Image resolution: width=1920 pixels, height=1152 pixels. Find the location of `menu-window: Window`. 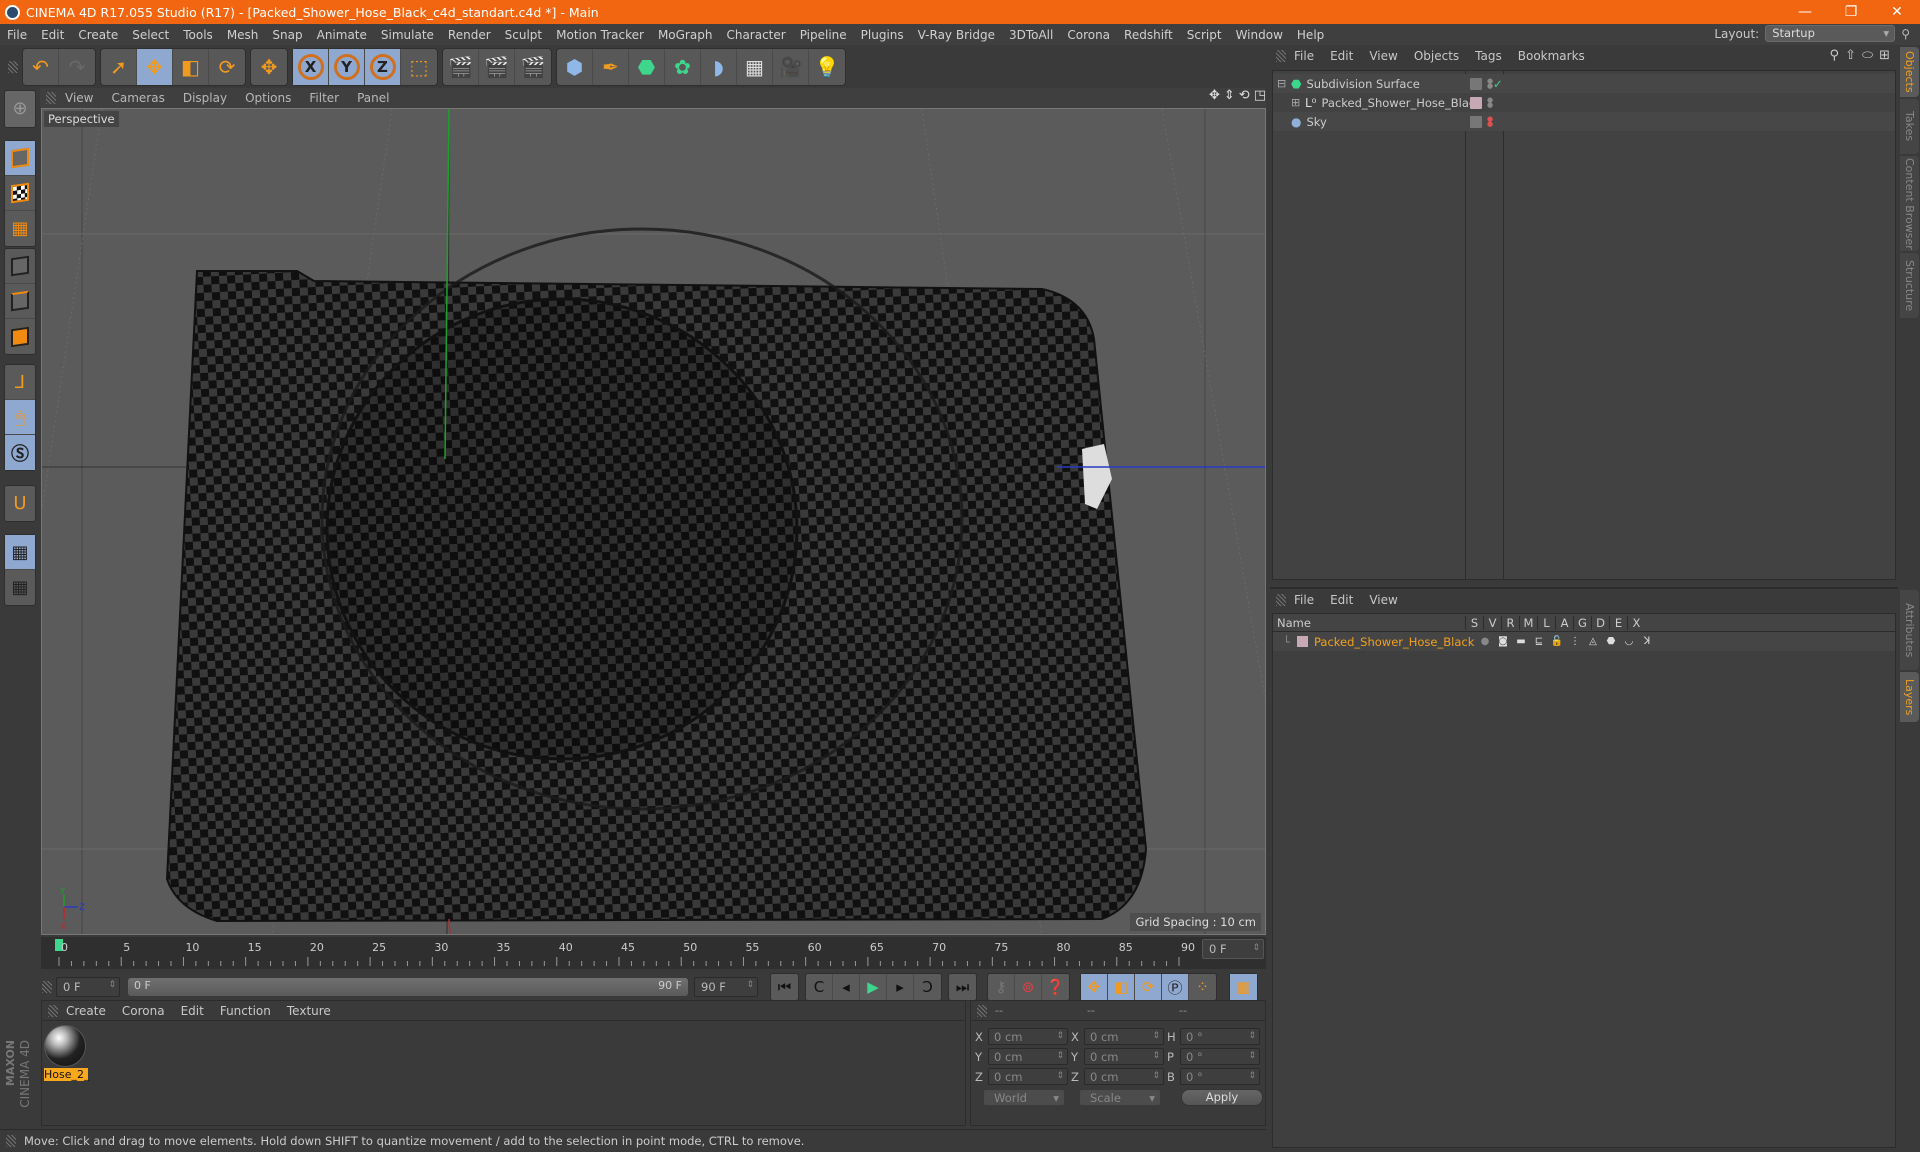

menu-window: Window is located at coordinates (1259, 35).